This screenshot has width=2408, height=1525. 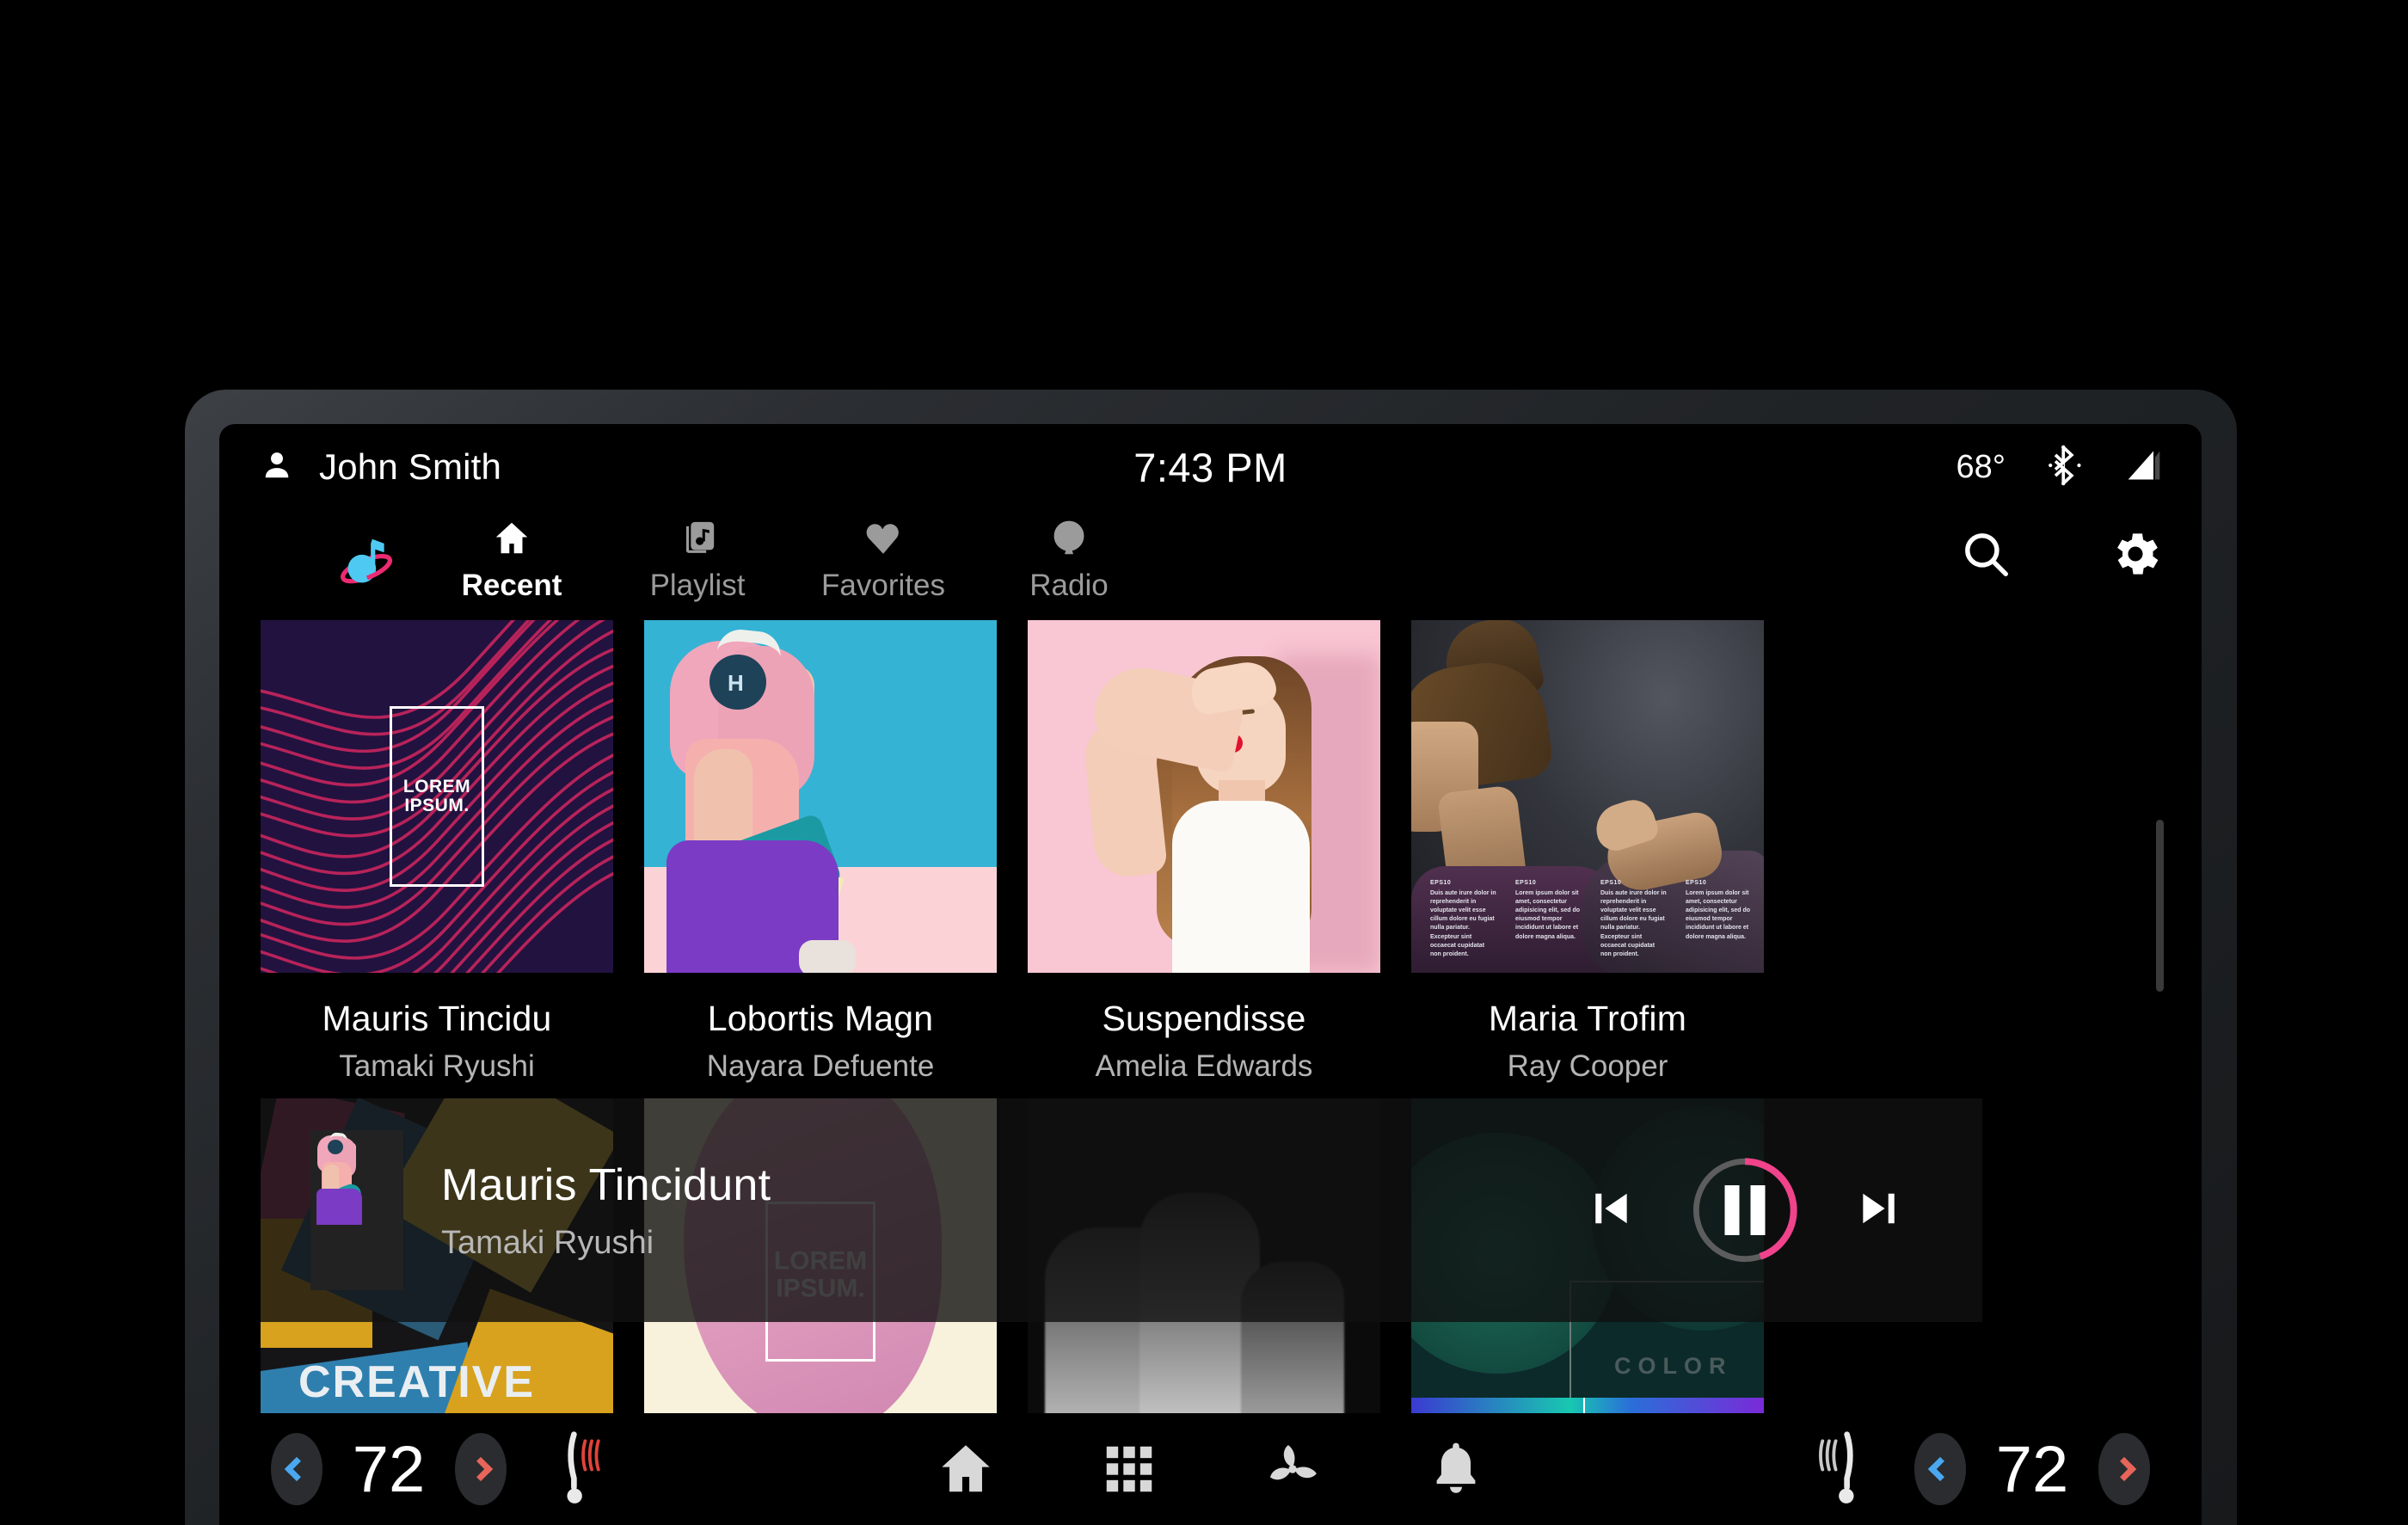 I want to click on tab-bar: Recent Playlist Favorites Radio, so click(x=790, y=560).